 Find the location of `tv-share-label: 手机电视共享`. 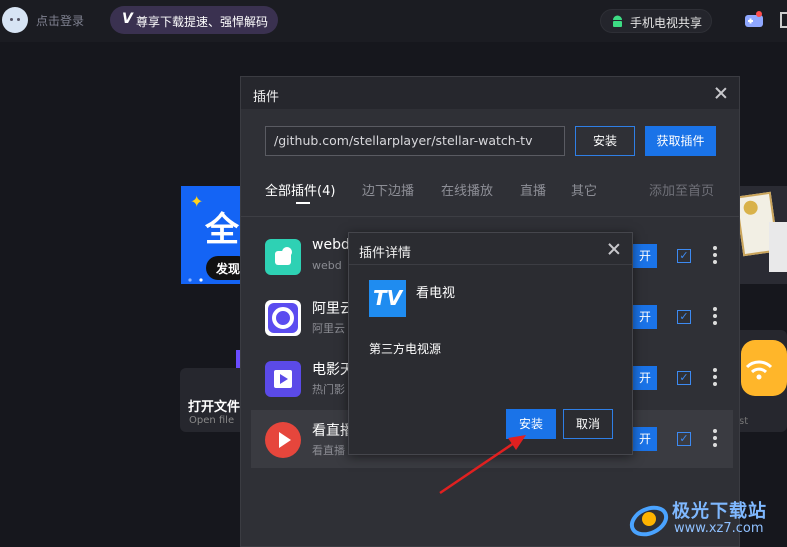

tv-share-label: 手机电视共享 is located at coordinates (666, 23).